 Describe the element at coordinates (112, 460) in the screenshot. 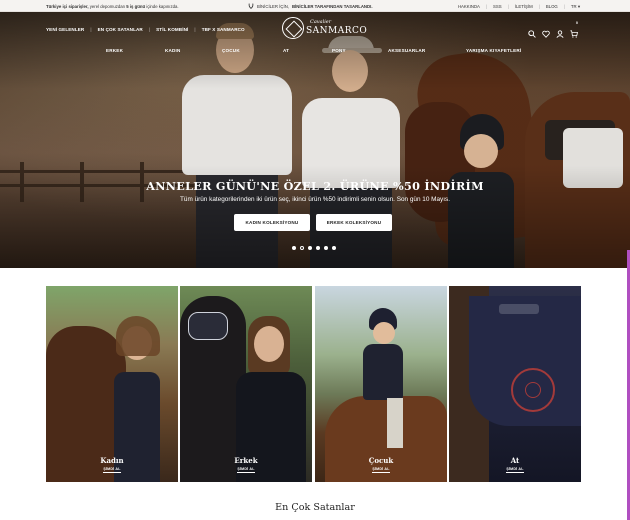

I see `tile-title: Kadın` at that location.